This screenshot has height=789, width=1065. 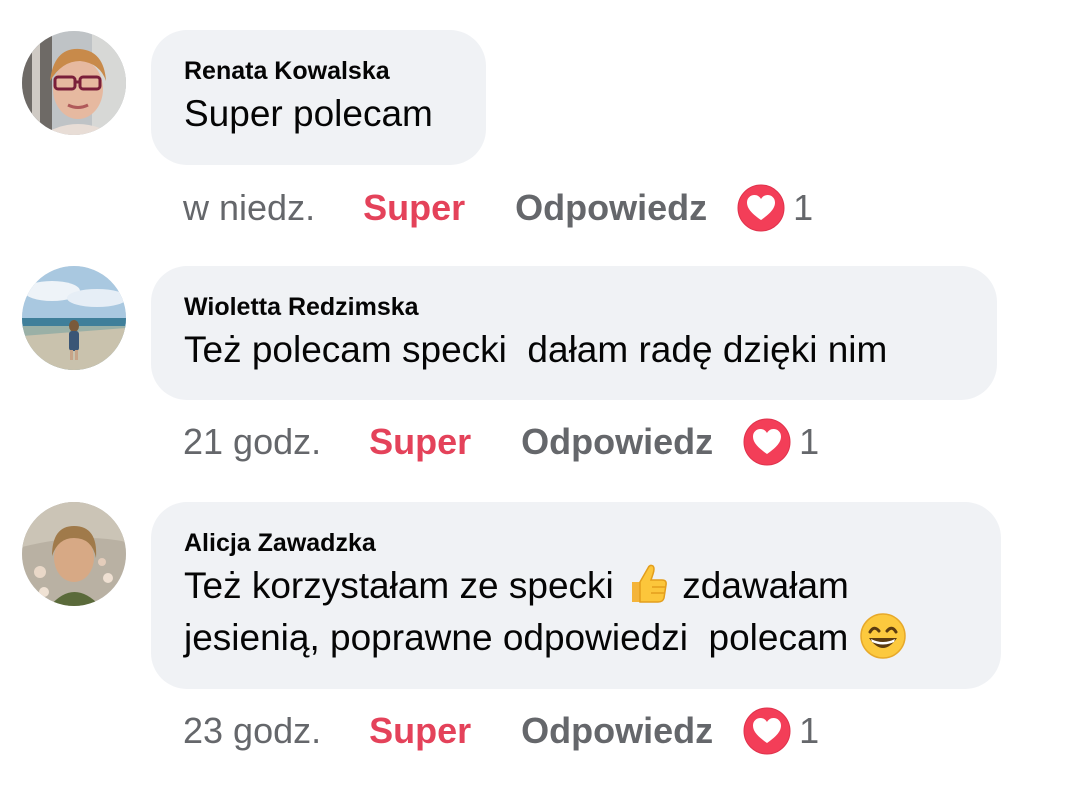 What do you see at coordinates (760, 585) in the screenshot?
I see `comment-text-part: zdawałam` at bounding box center [760, 585].